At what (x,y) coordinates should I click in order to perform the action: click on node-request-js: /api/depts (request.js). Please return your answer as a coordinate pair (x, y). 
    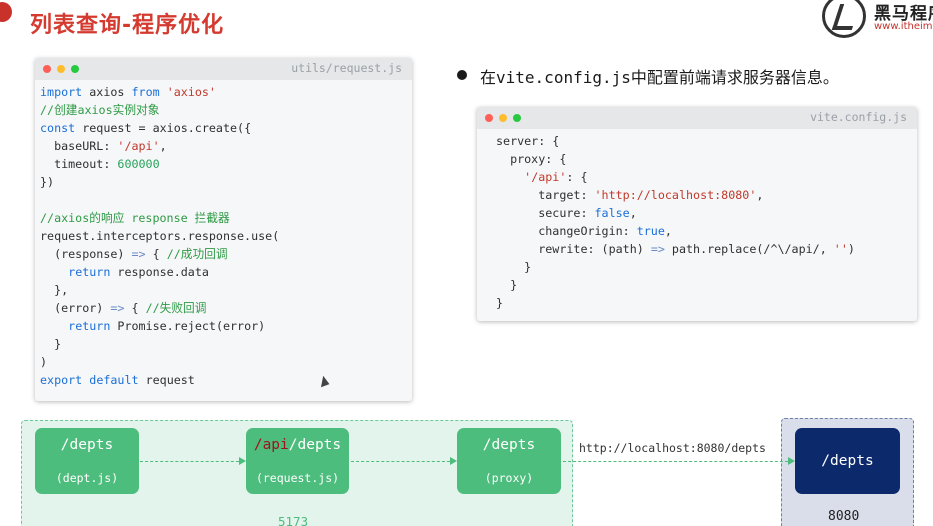
    Looking at the image, I should click on (297, 461).